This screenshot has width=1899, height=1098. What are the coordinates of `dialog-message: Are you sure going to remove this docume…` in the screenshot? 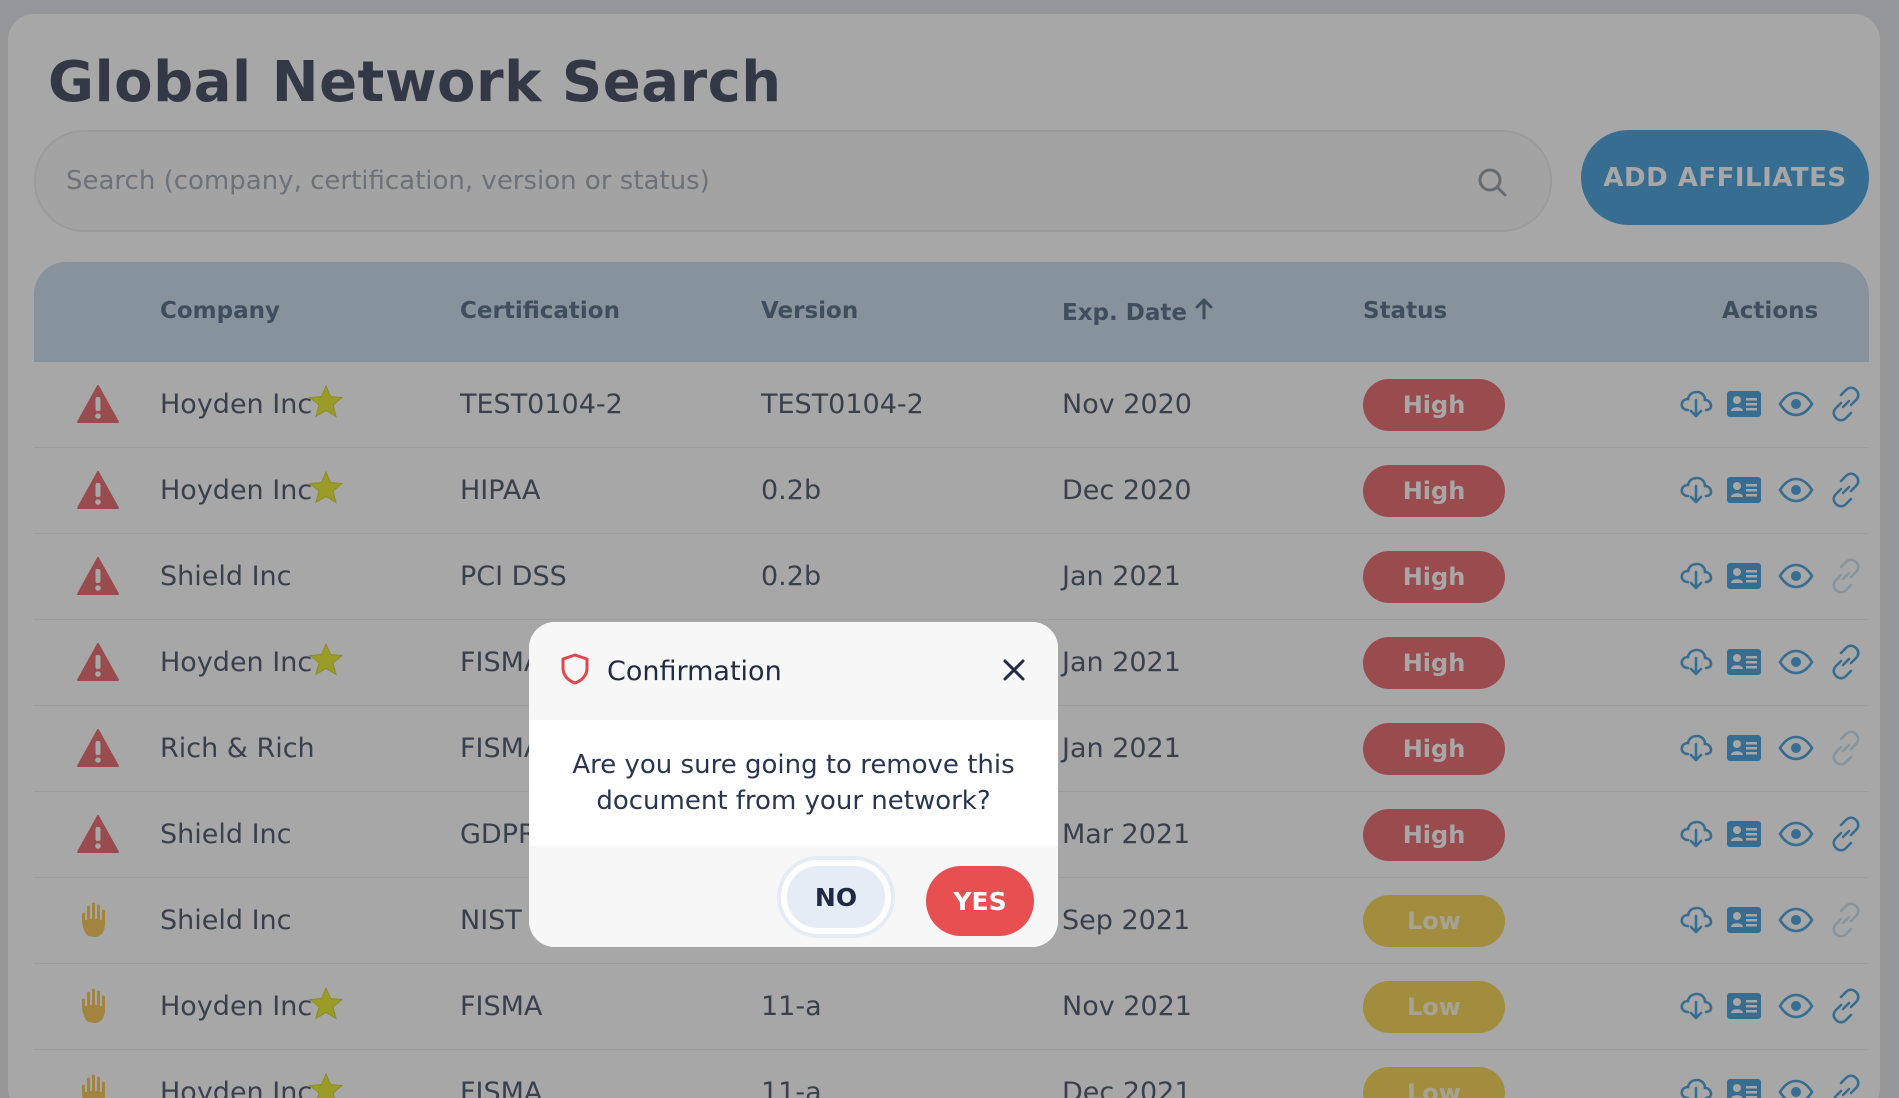 It's located at (793, 783).